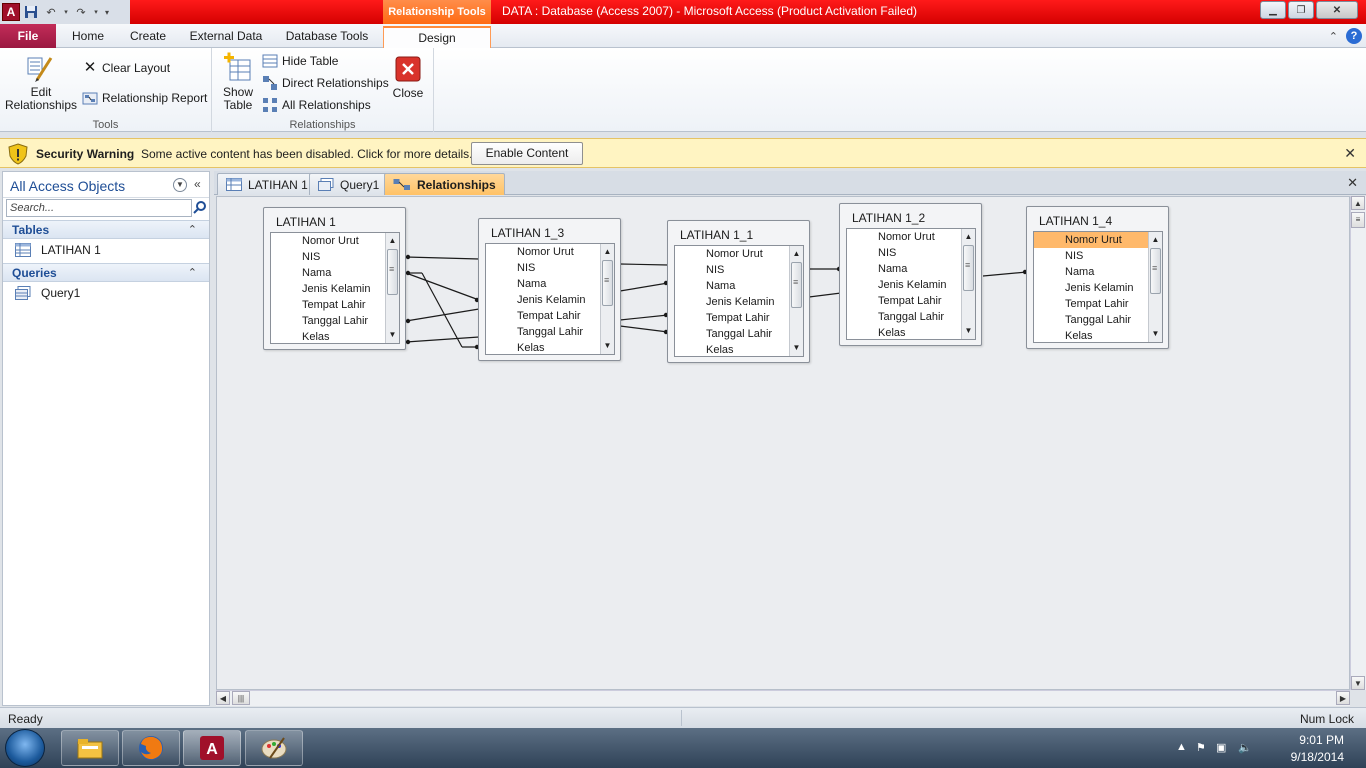 Image resolution: width=1366 pixels, height=768 pixels. What do you see at coordinates (1352, 183) in the screenshot?
I see `close-document-icon: ✕` at bounding box center [1352, 183].